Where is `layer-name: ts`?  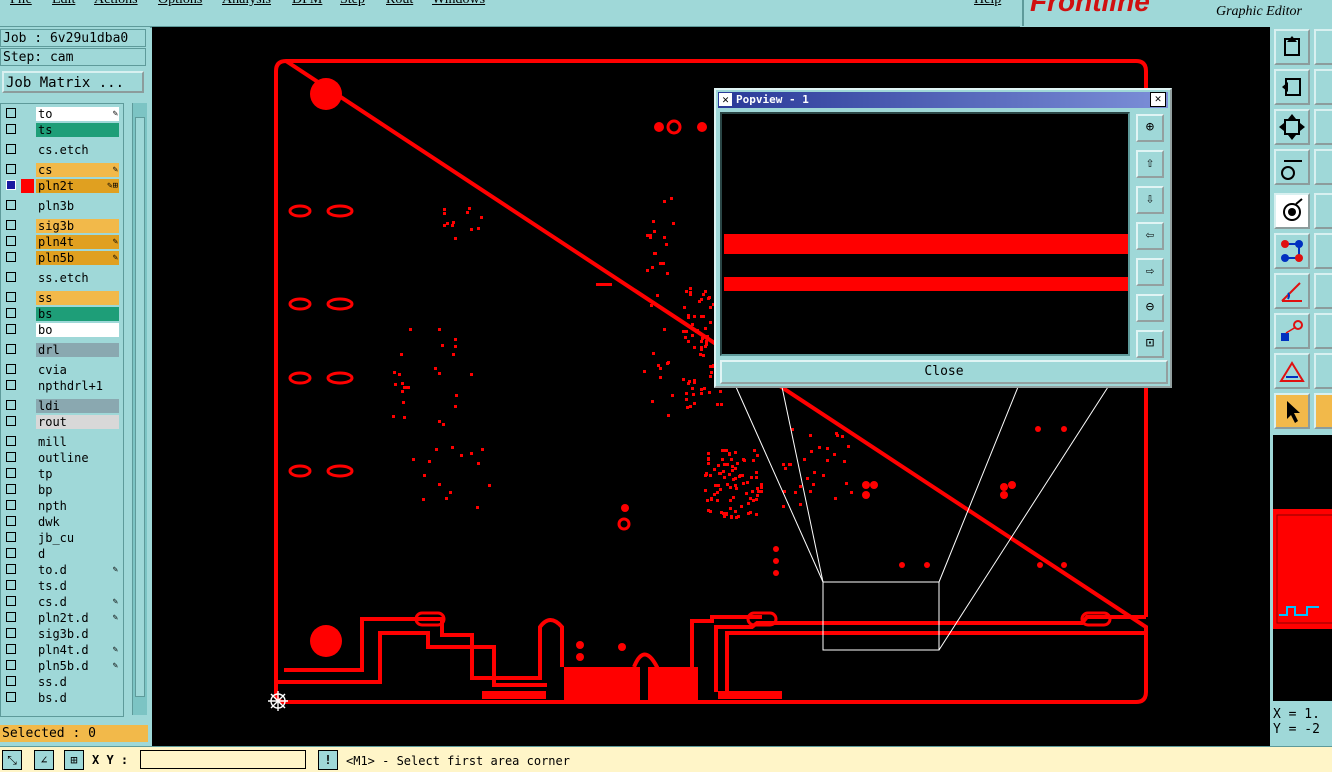
layer-name: ts is located at coordinates (77, 130).